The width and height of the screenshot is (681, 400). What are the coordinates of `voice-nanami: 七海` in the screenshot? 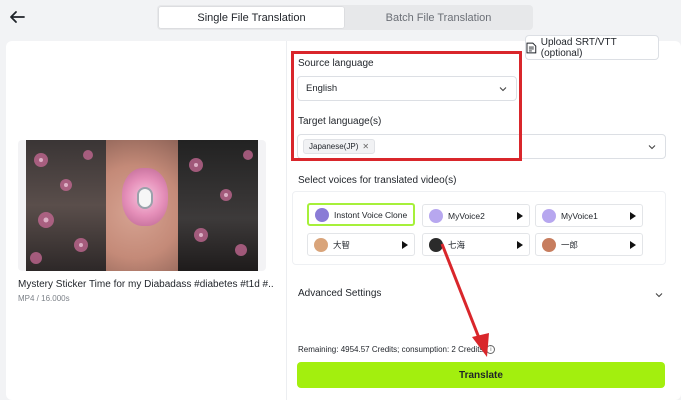 It's located at (476, 244).